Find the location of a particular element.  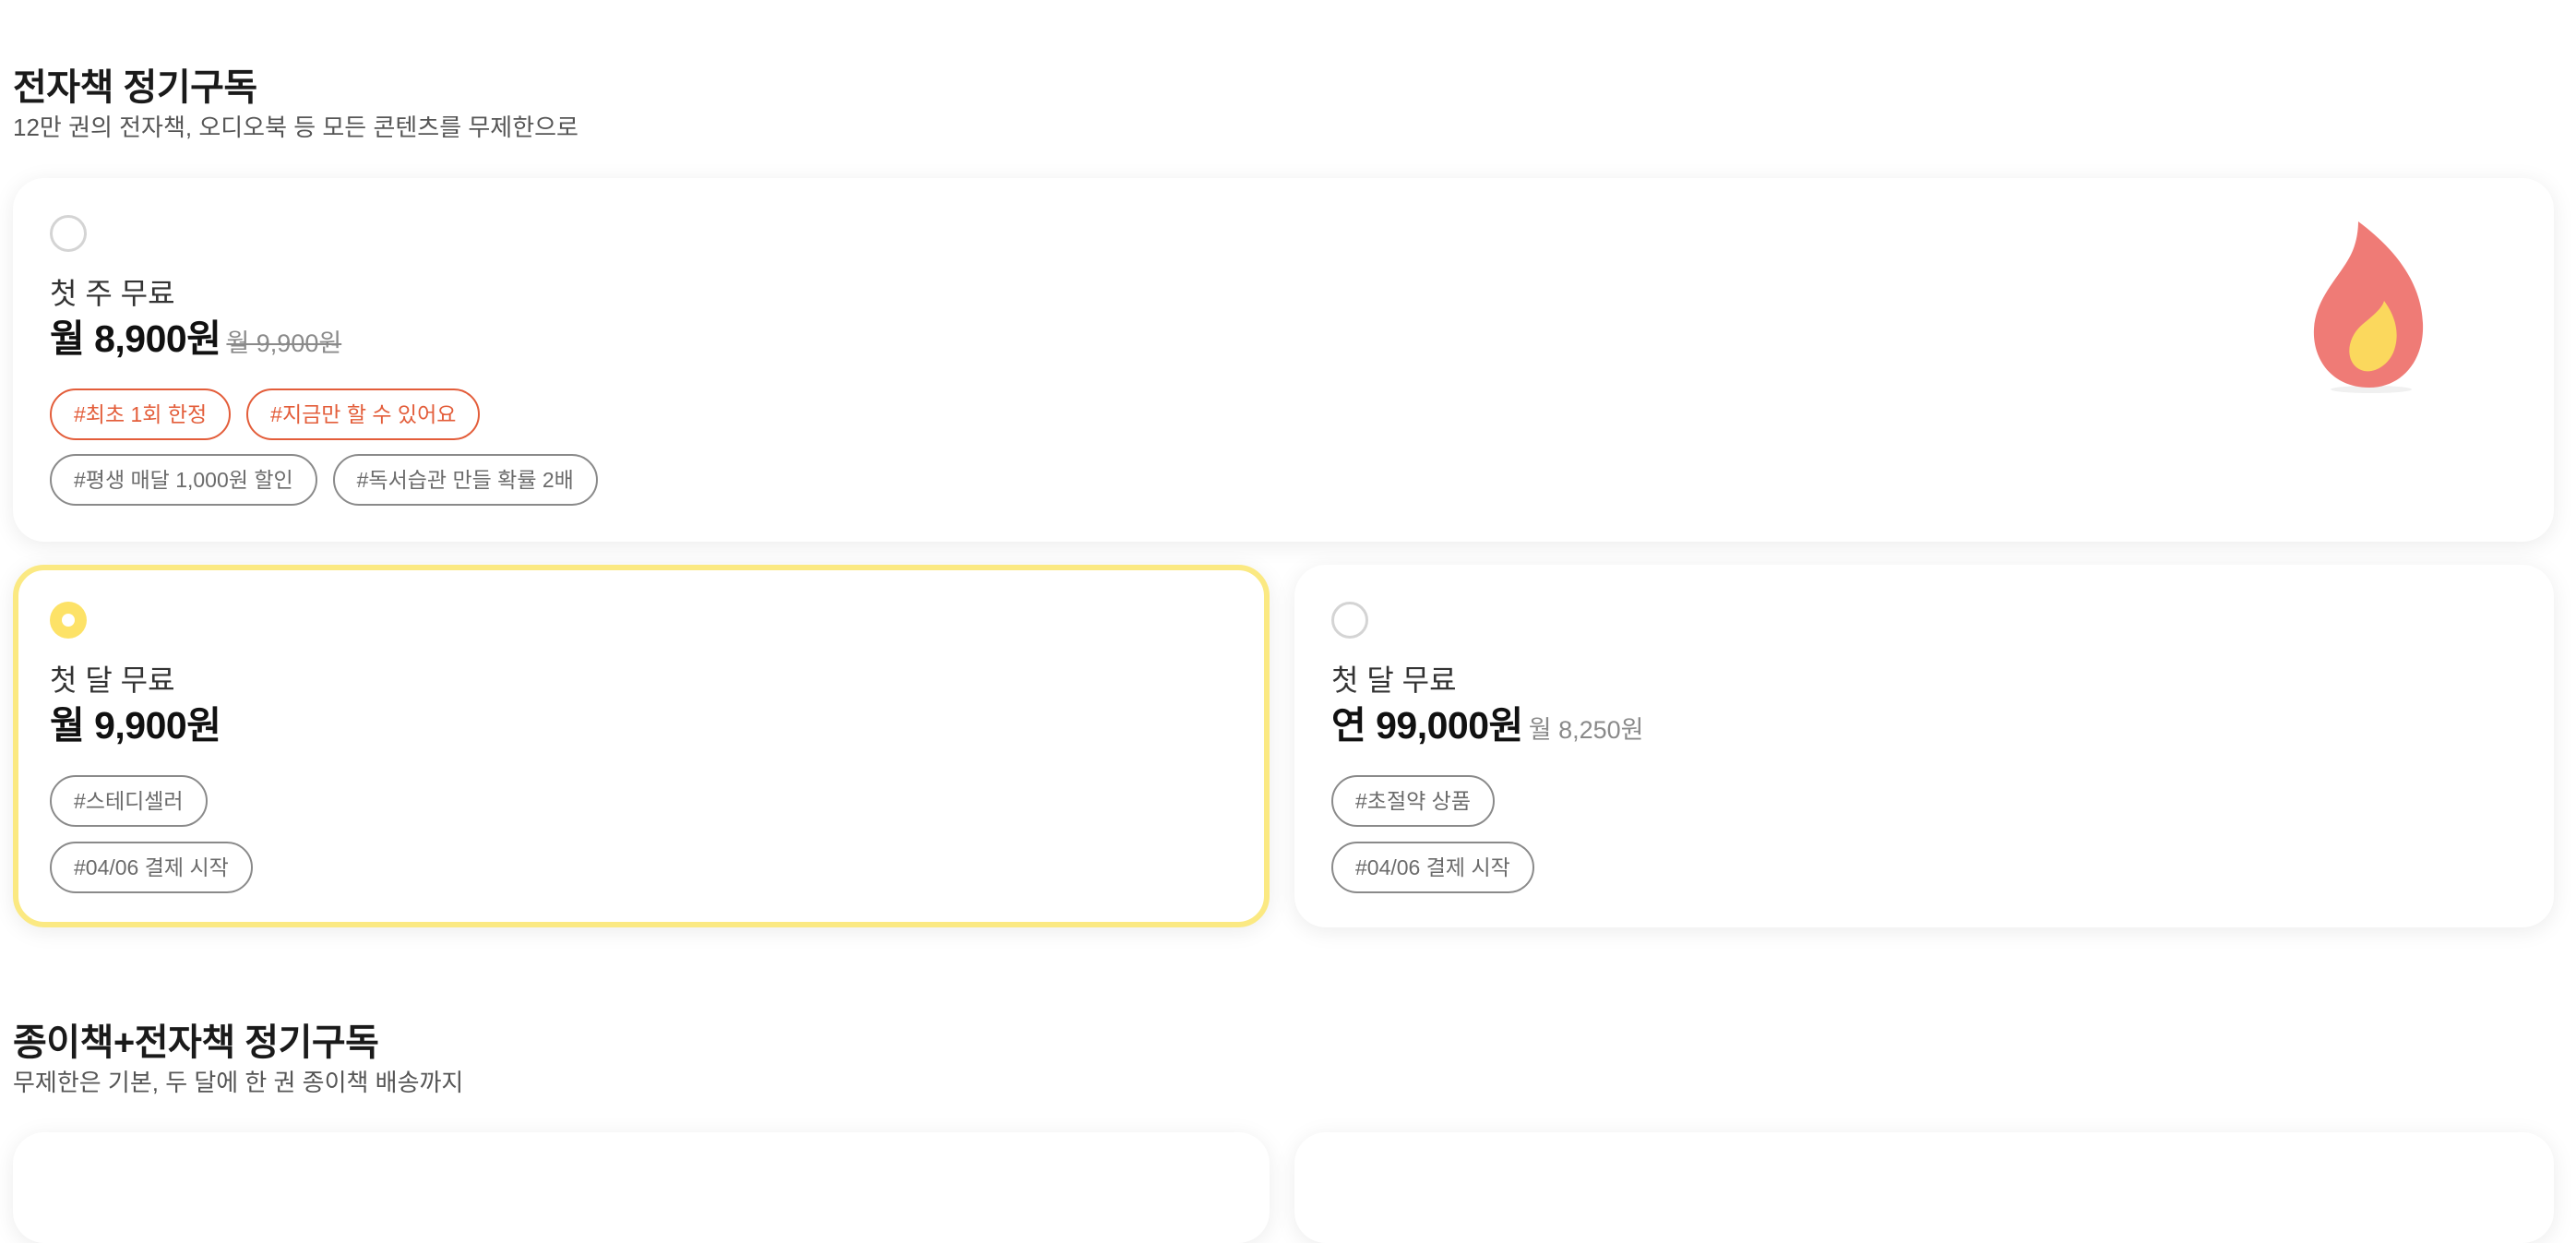

plan-tags: #초절약 상품 is located at coordinates (1413, 801).